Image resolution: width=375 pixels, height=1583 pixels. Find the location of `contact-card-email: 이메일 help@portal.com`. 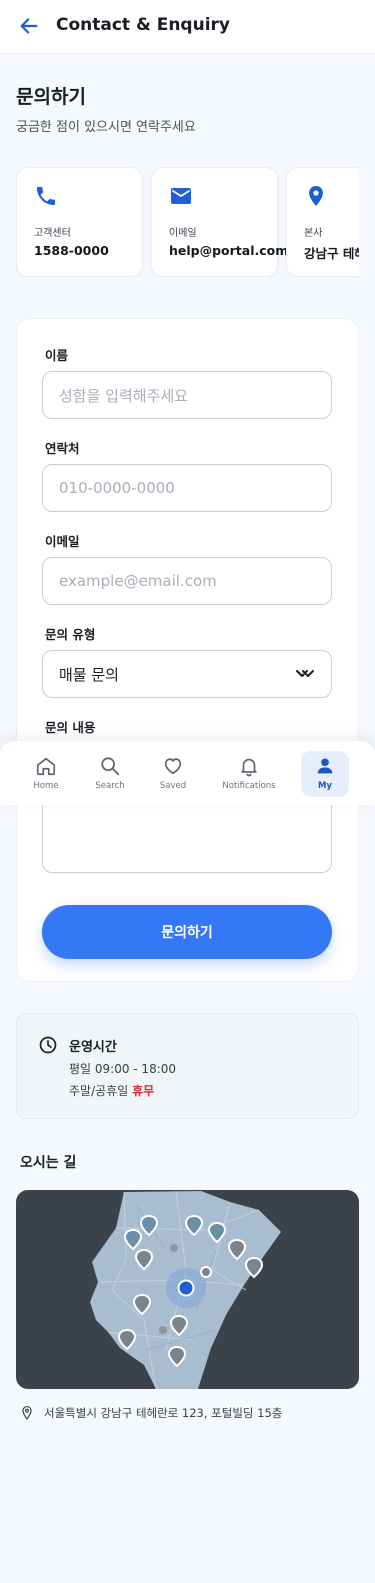

contact-card-email: 이메일 help@portal.com is located at coordinates (219, 222).